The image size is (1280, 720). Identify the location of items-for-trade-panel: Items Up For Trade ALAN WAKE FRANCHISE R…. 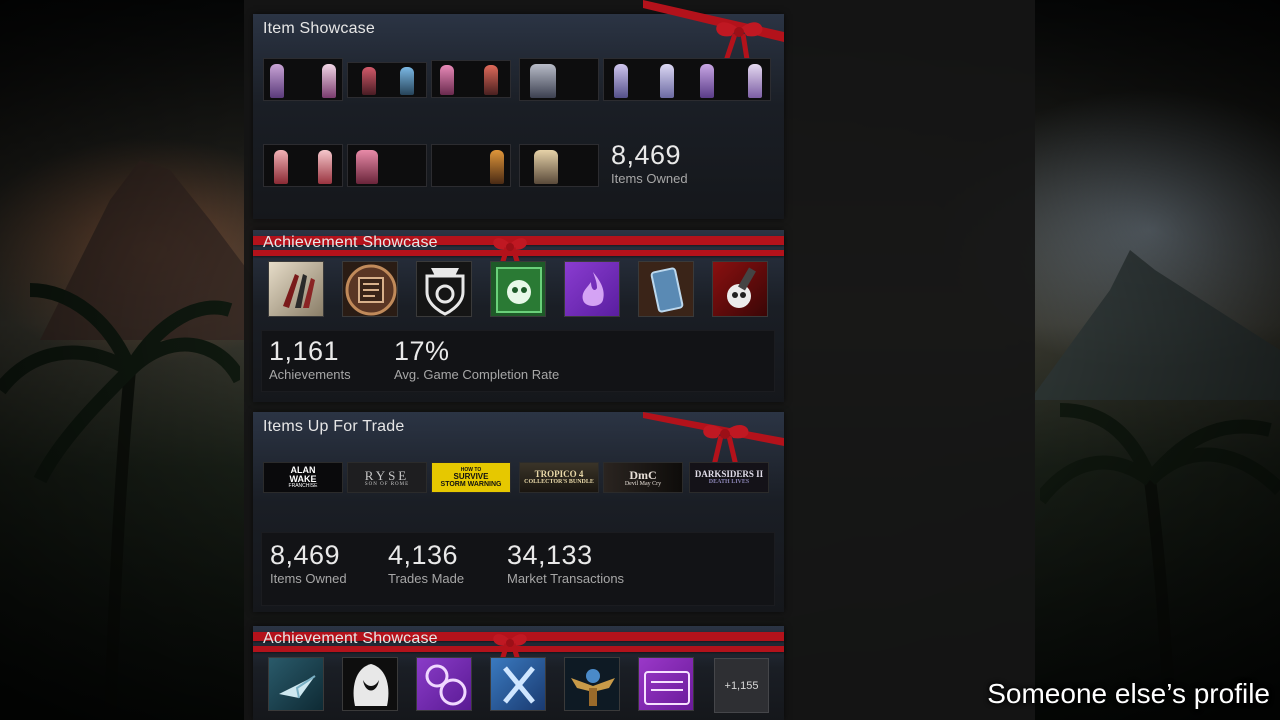
(518, 512).